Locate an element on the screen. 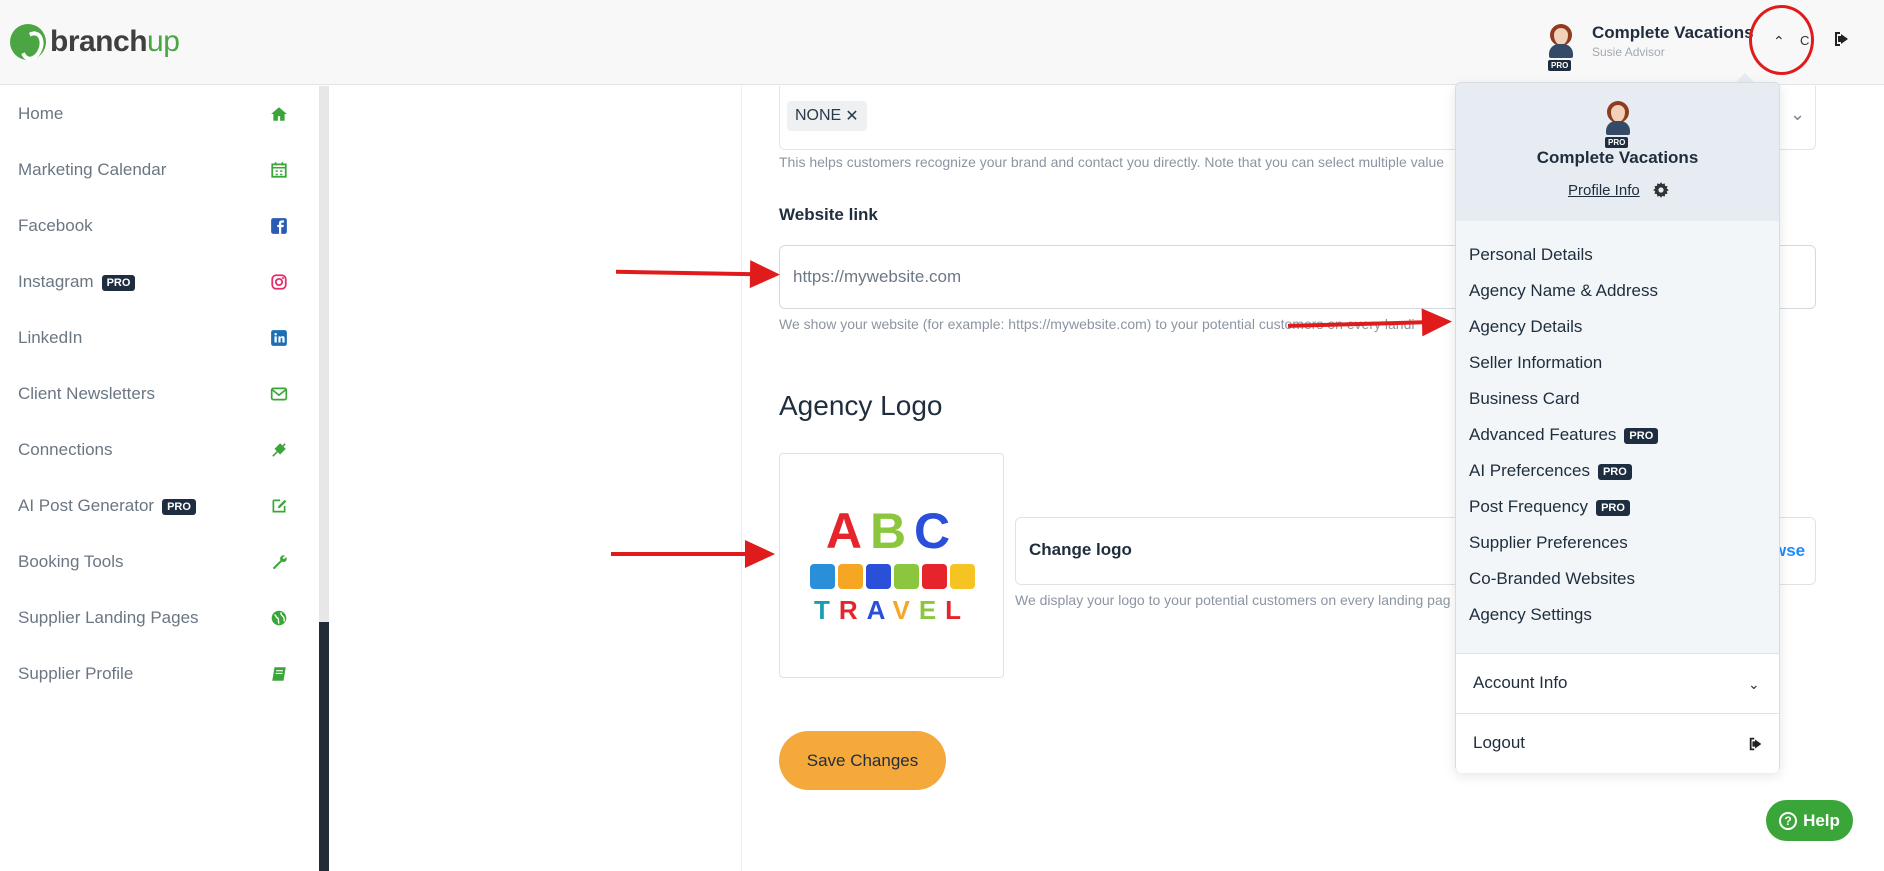 This screenshot has width=1884, height=871. book-icon is located at coordinates (279, 674).